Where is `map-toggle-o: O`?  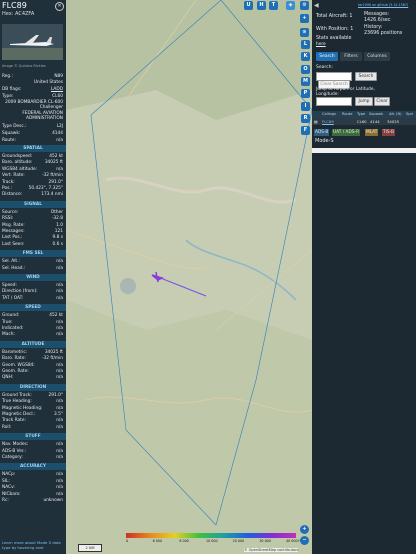 map-toggle-o: O is located at coordinates (305, 69).